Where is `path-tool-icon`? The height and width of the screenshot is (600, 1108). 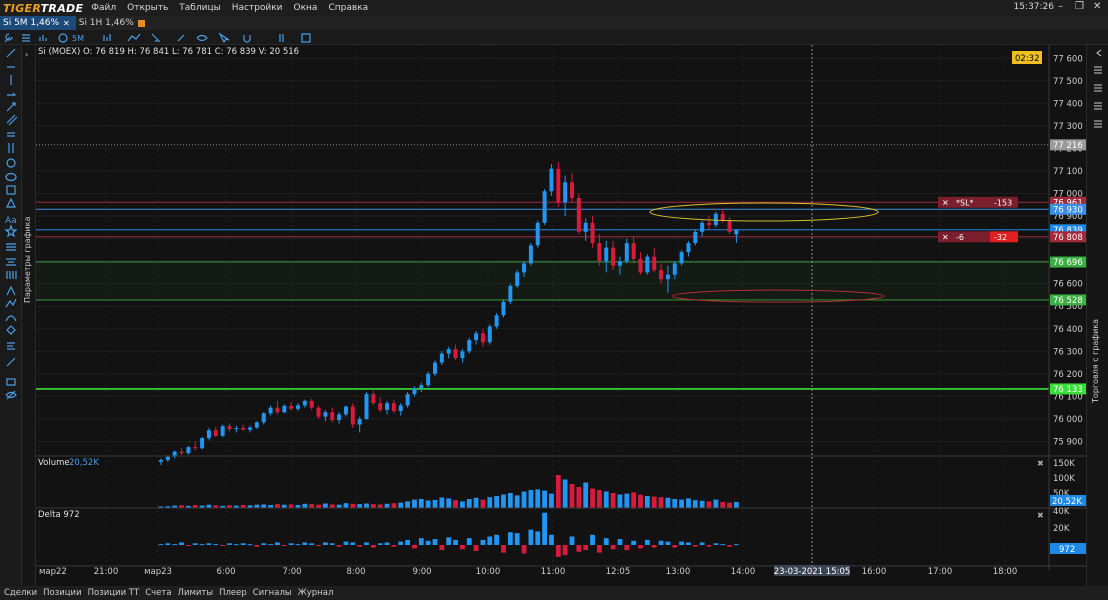 path-tool-icon is located at coordinates (11, 303).